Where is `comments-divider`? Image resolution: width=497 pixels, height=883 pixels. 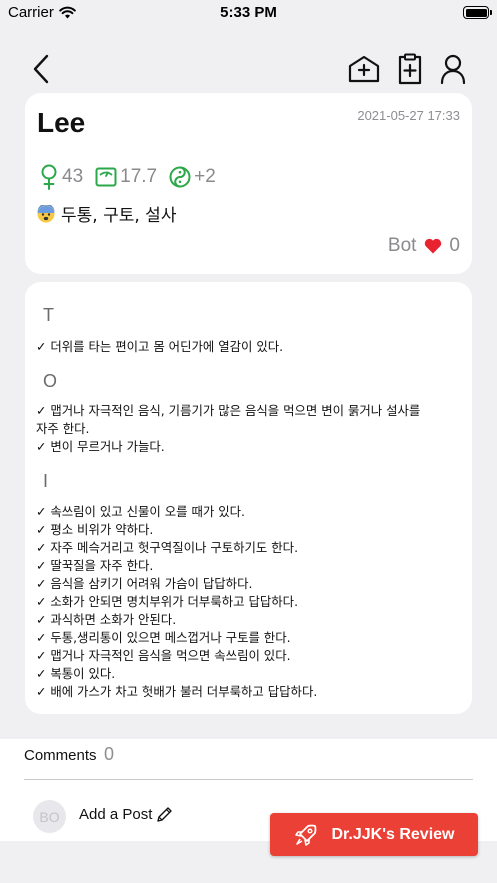 comments-divider is located at coordinates (248, 779).